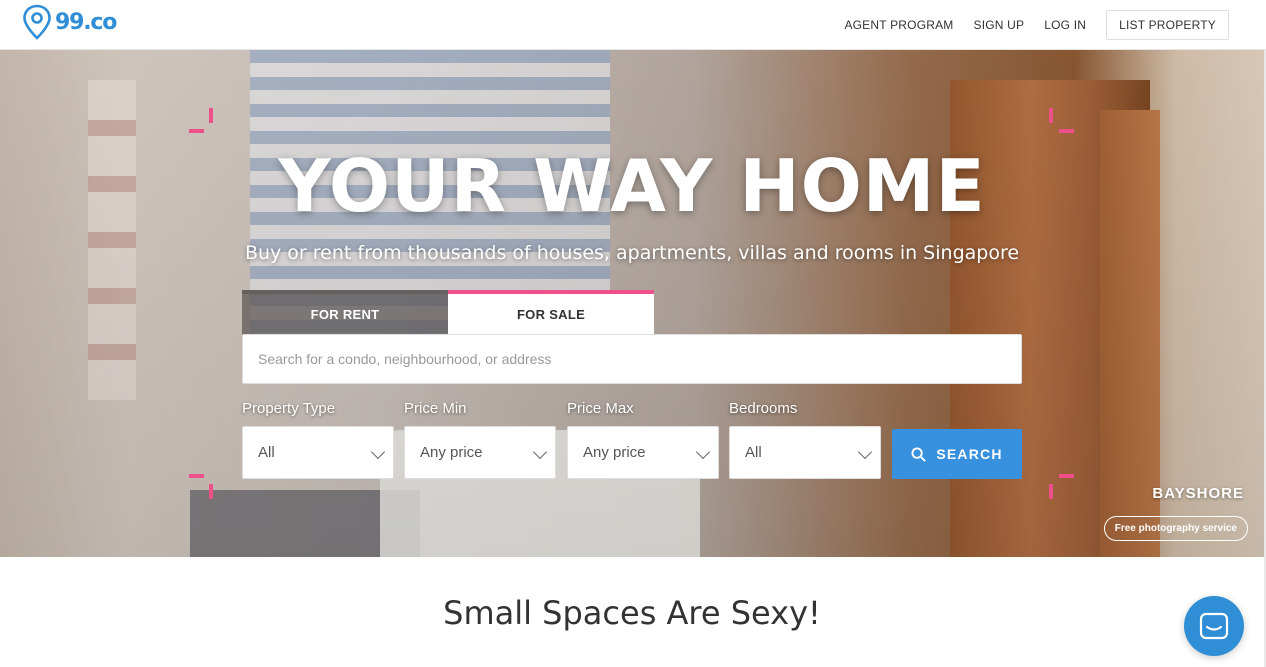 Image resolution: width=1266 pixels, height=667 pixels. Describe the element at coordinates (37, 22) in the screenshot. I see `location-pin-icon` at that location.